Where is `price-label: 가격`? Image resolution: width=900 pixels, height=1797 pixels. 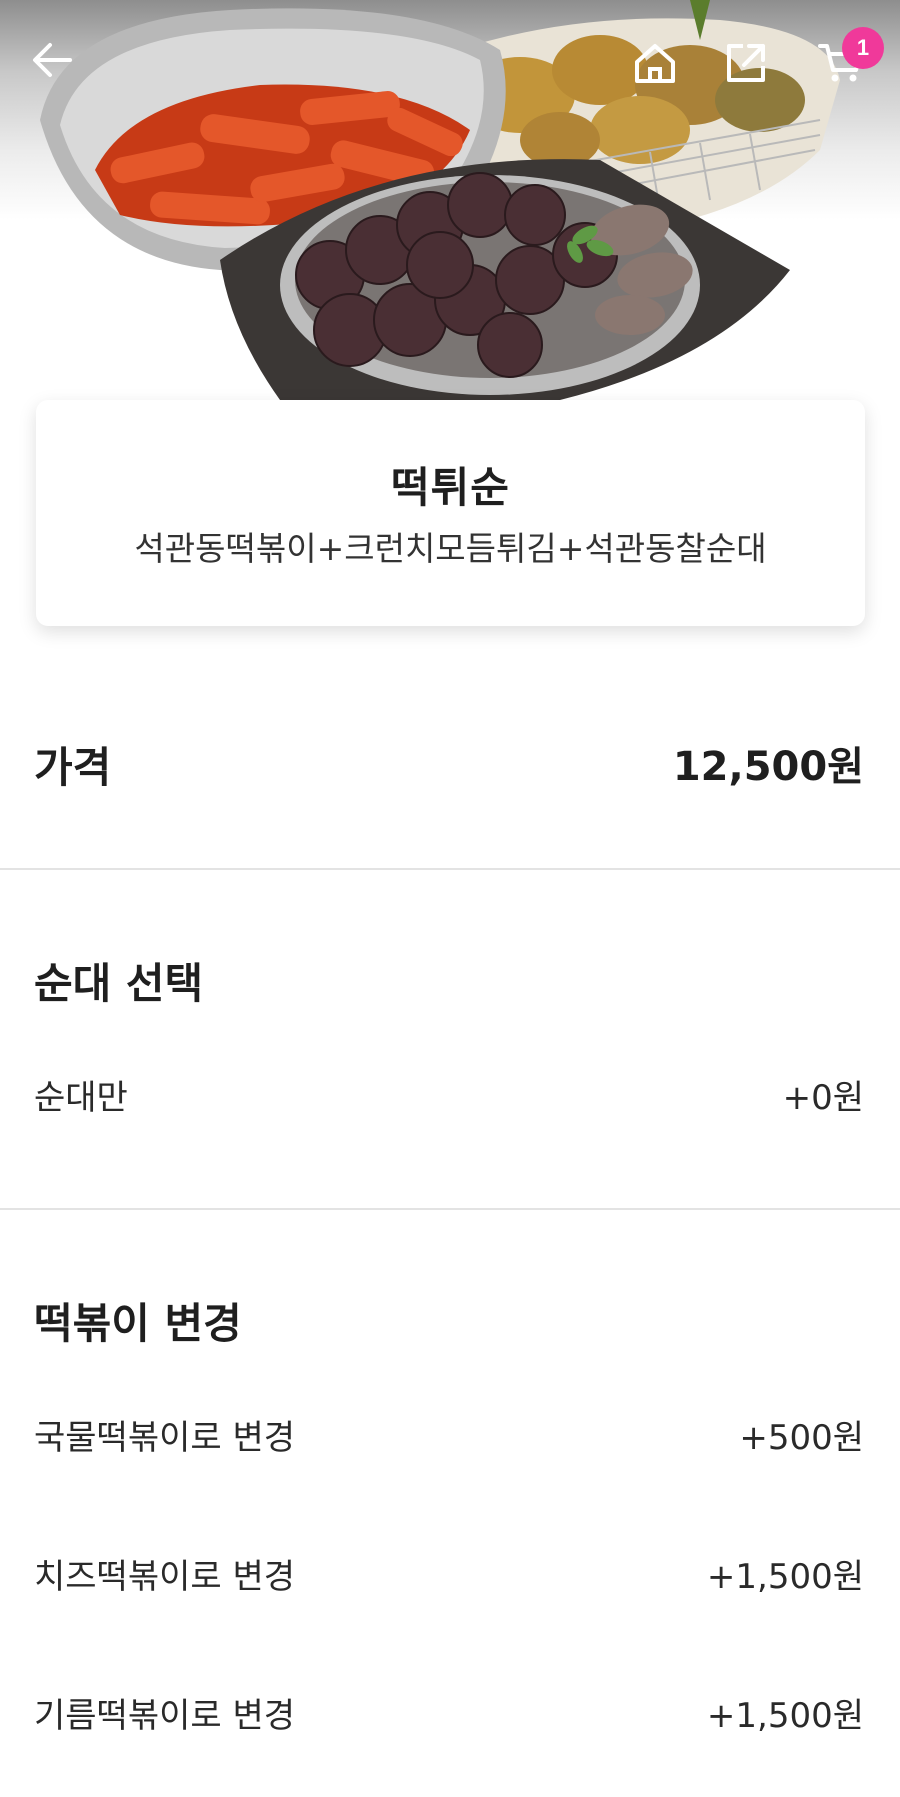
price-label: 가격 is located at coordinates (73, 767).